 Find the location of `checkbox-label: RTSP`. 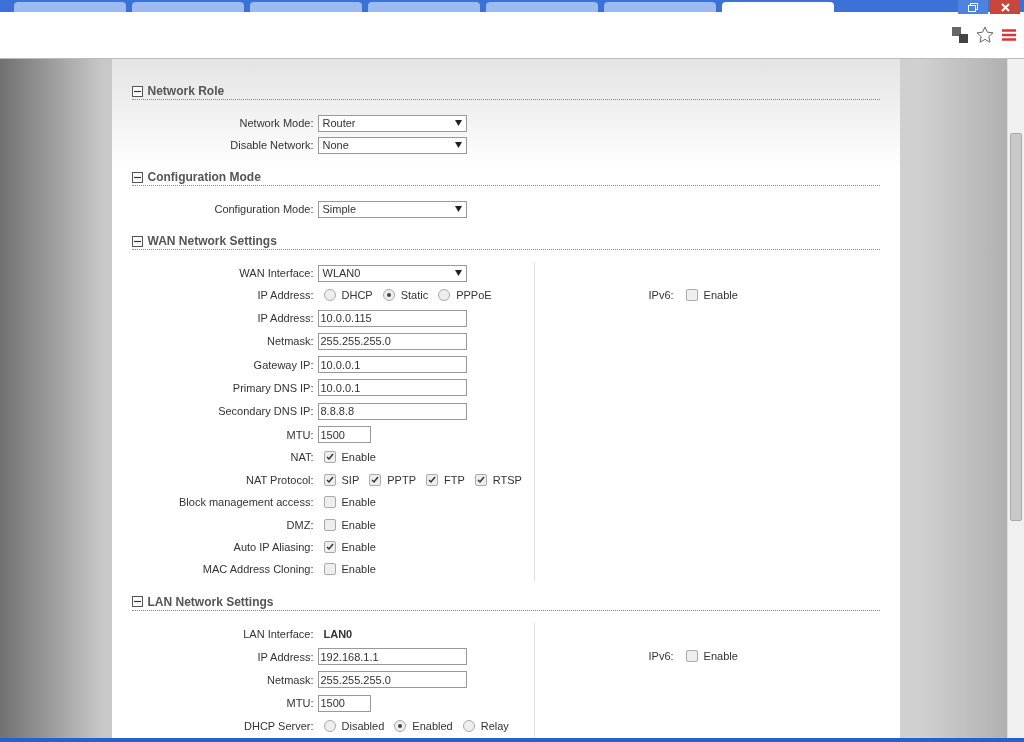

checkbox-label: RTSP is located at coordinates (507, 479).